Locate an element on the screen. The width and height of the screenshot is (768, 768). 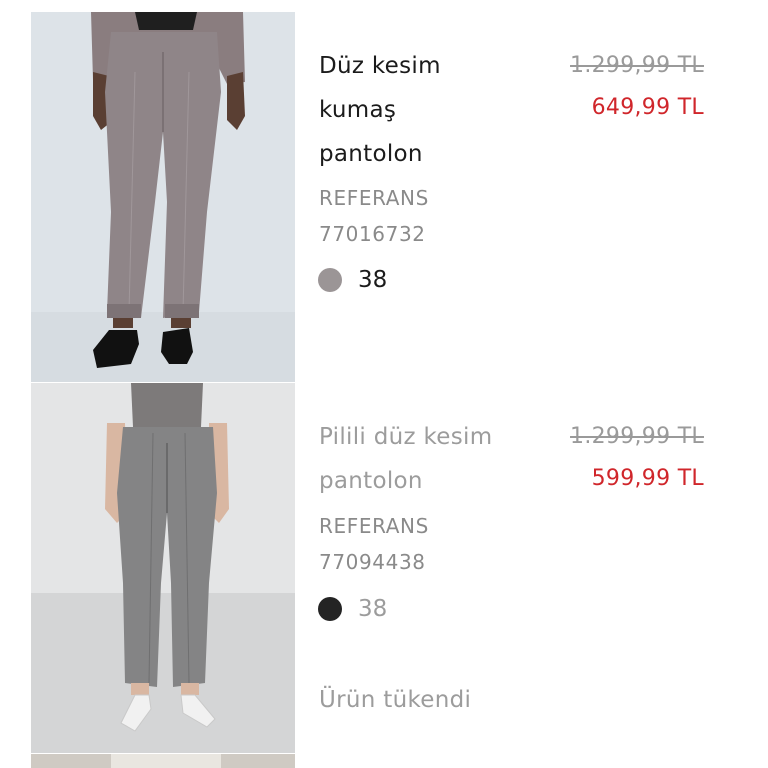
product-name-line: kumaş is located at coordinates (358, 110).